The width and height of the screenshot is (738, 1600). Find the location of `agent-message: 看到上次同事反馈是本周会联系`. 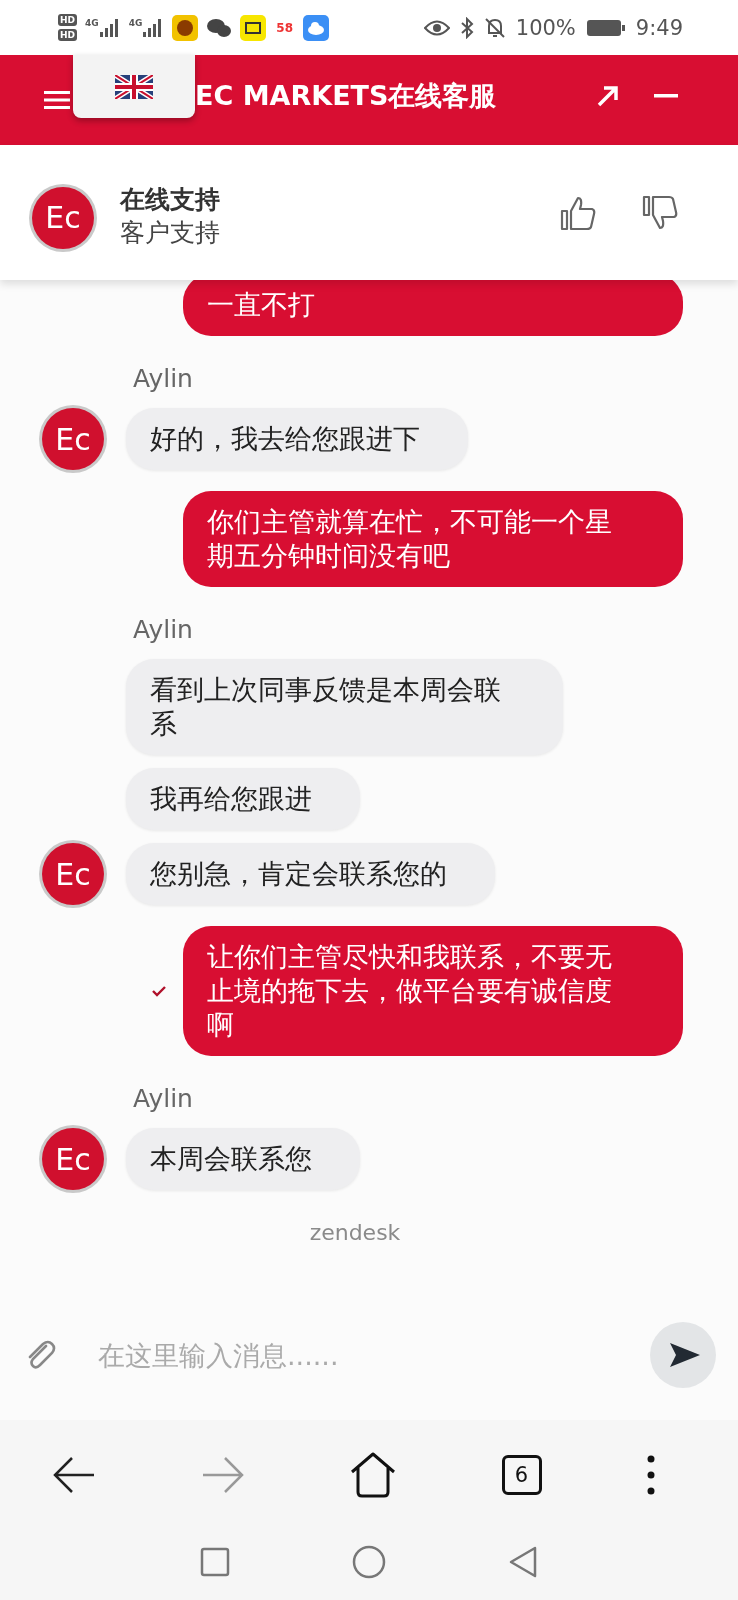

agent-message: 看到上次同事反馈是本周会联系 is located at coordinates (344, 707).